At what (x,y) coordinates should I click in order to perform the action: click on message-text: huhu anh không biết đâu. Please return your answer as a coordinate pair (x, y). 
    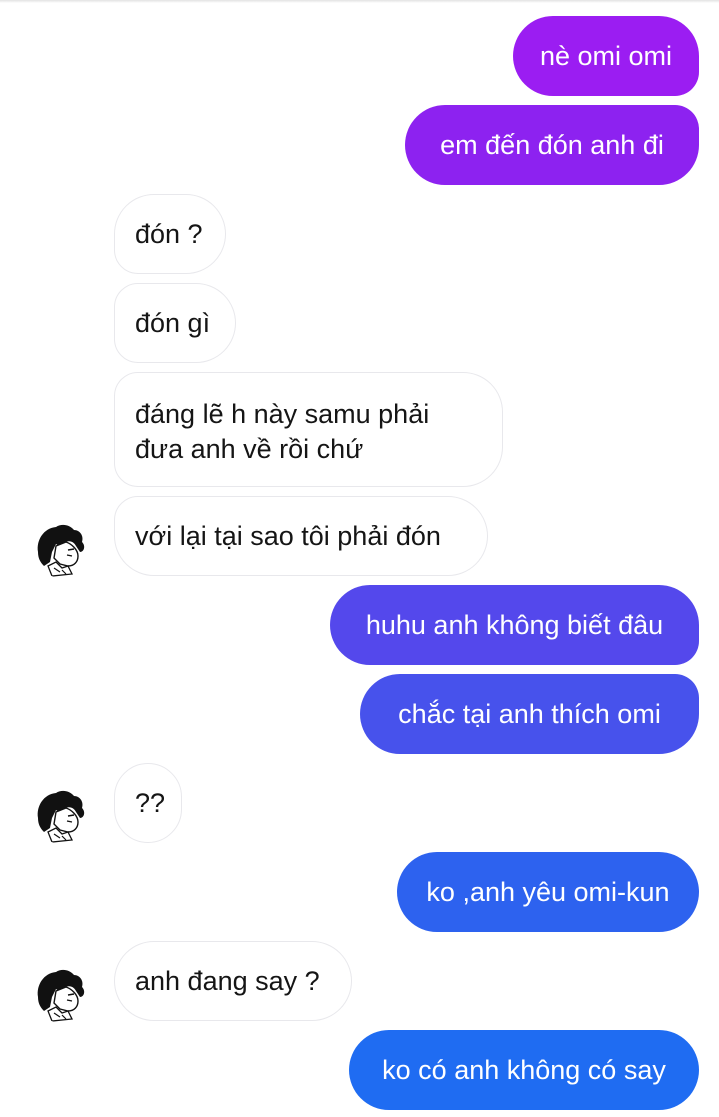
    Looking at the image, I should click on (514, 624).